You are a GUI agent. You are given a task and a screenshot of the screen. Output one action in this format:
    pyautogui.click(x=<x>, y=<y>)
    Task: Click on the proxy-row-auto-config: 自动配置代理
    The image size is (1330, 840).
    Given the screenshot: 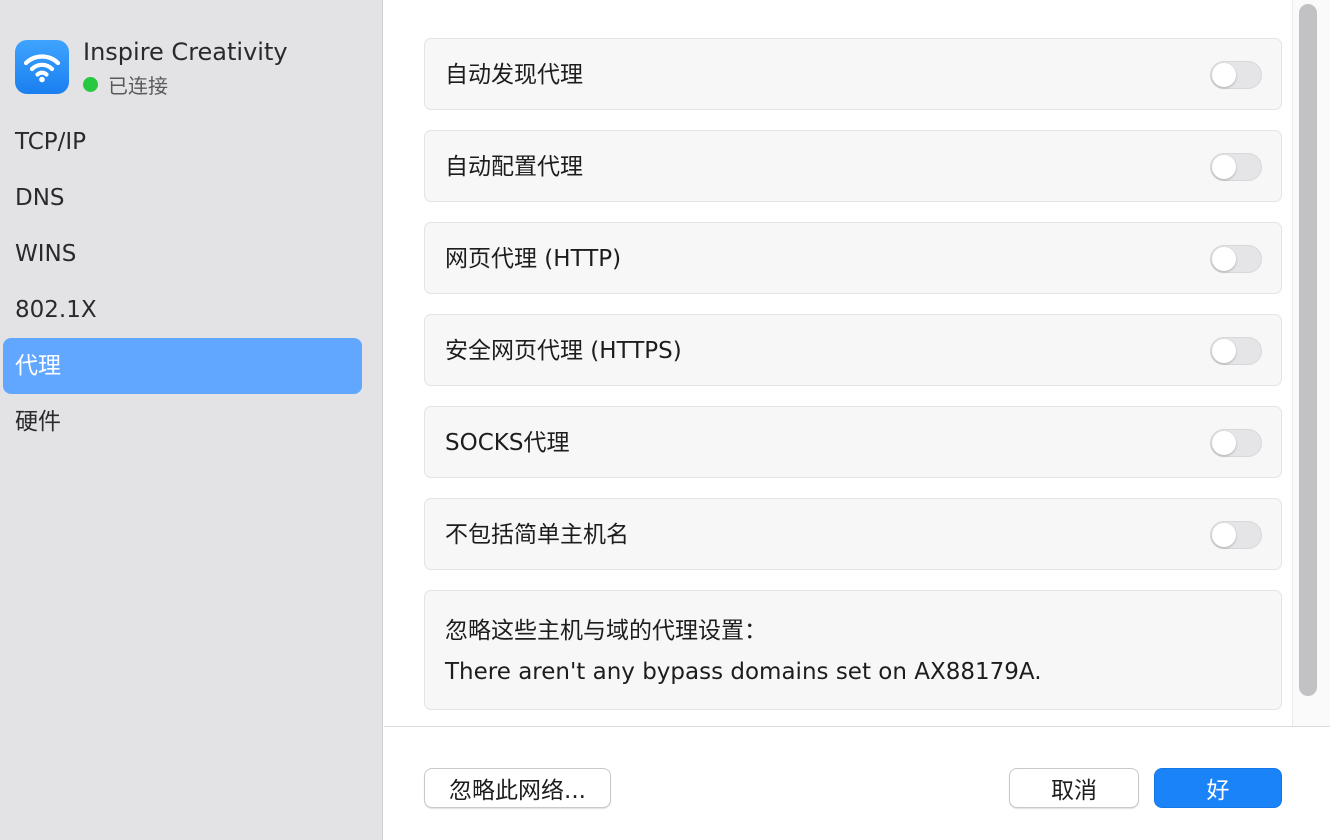 What is the action you would take?
    pyautogui.click(x=853, y=166)
    